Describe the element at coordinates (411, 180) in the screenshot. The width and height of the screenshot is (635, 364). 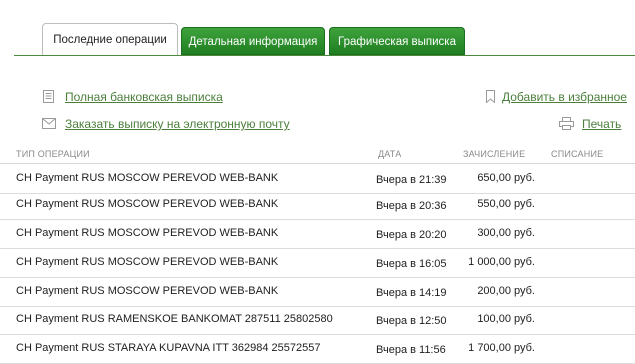
I see `operation-date: Вчера в 21:39` at that location.